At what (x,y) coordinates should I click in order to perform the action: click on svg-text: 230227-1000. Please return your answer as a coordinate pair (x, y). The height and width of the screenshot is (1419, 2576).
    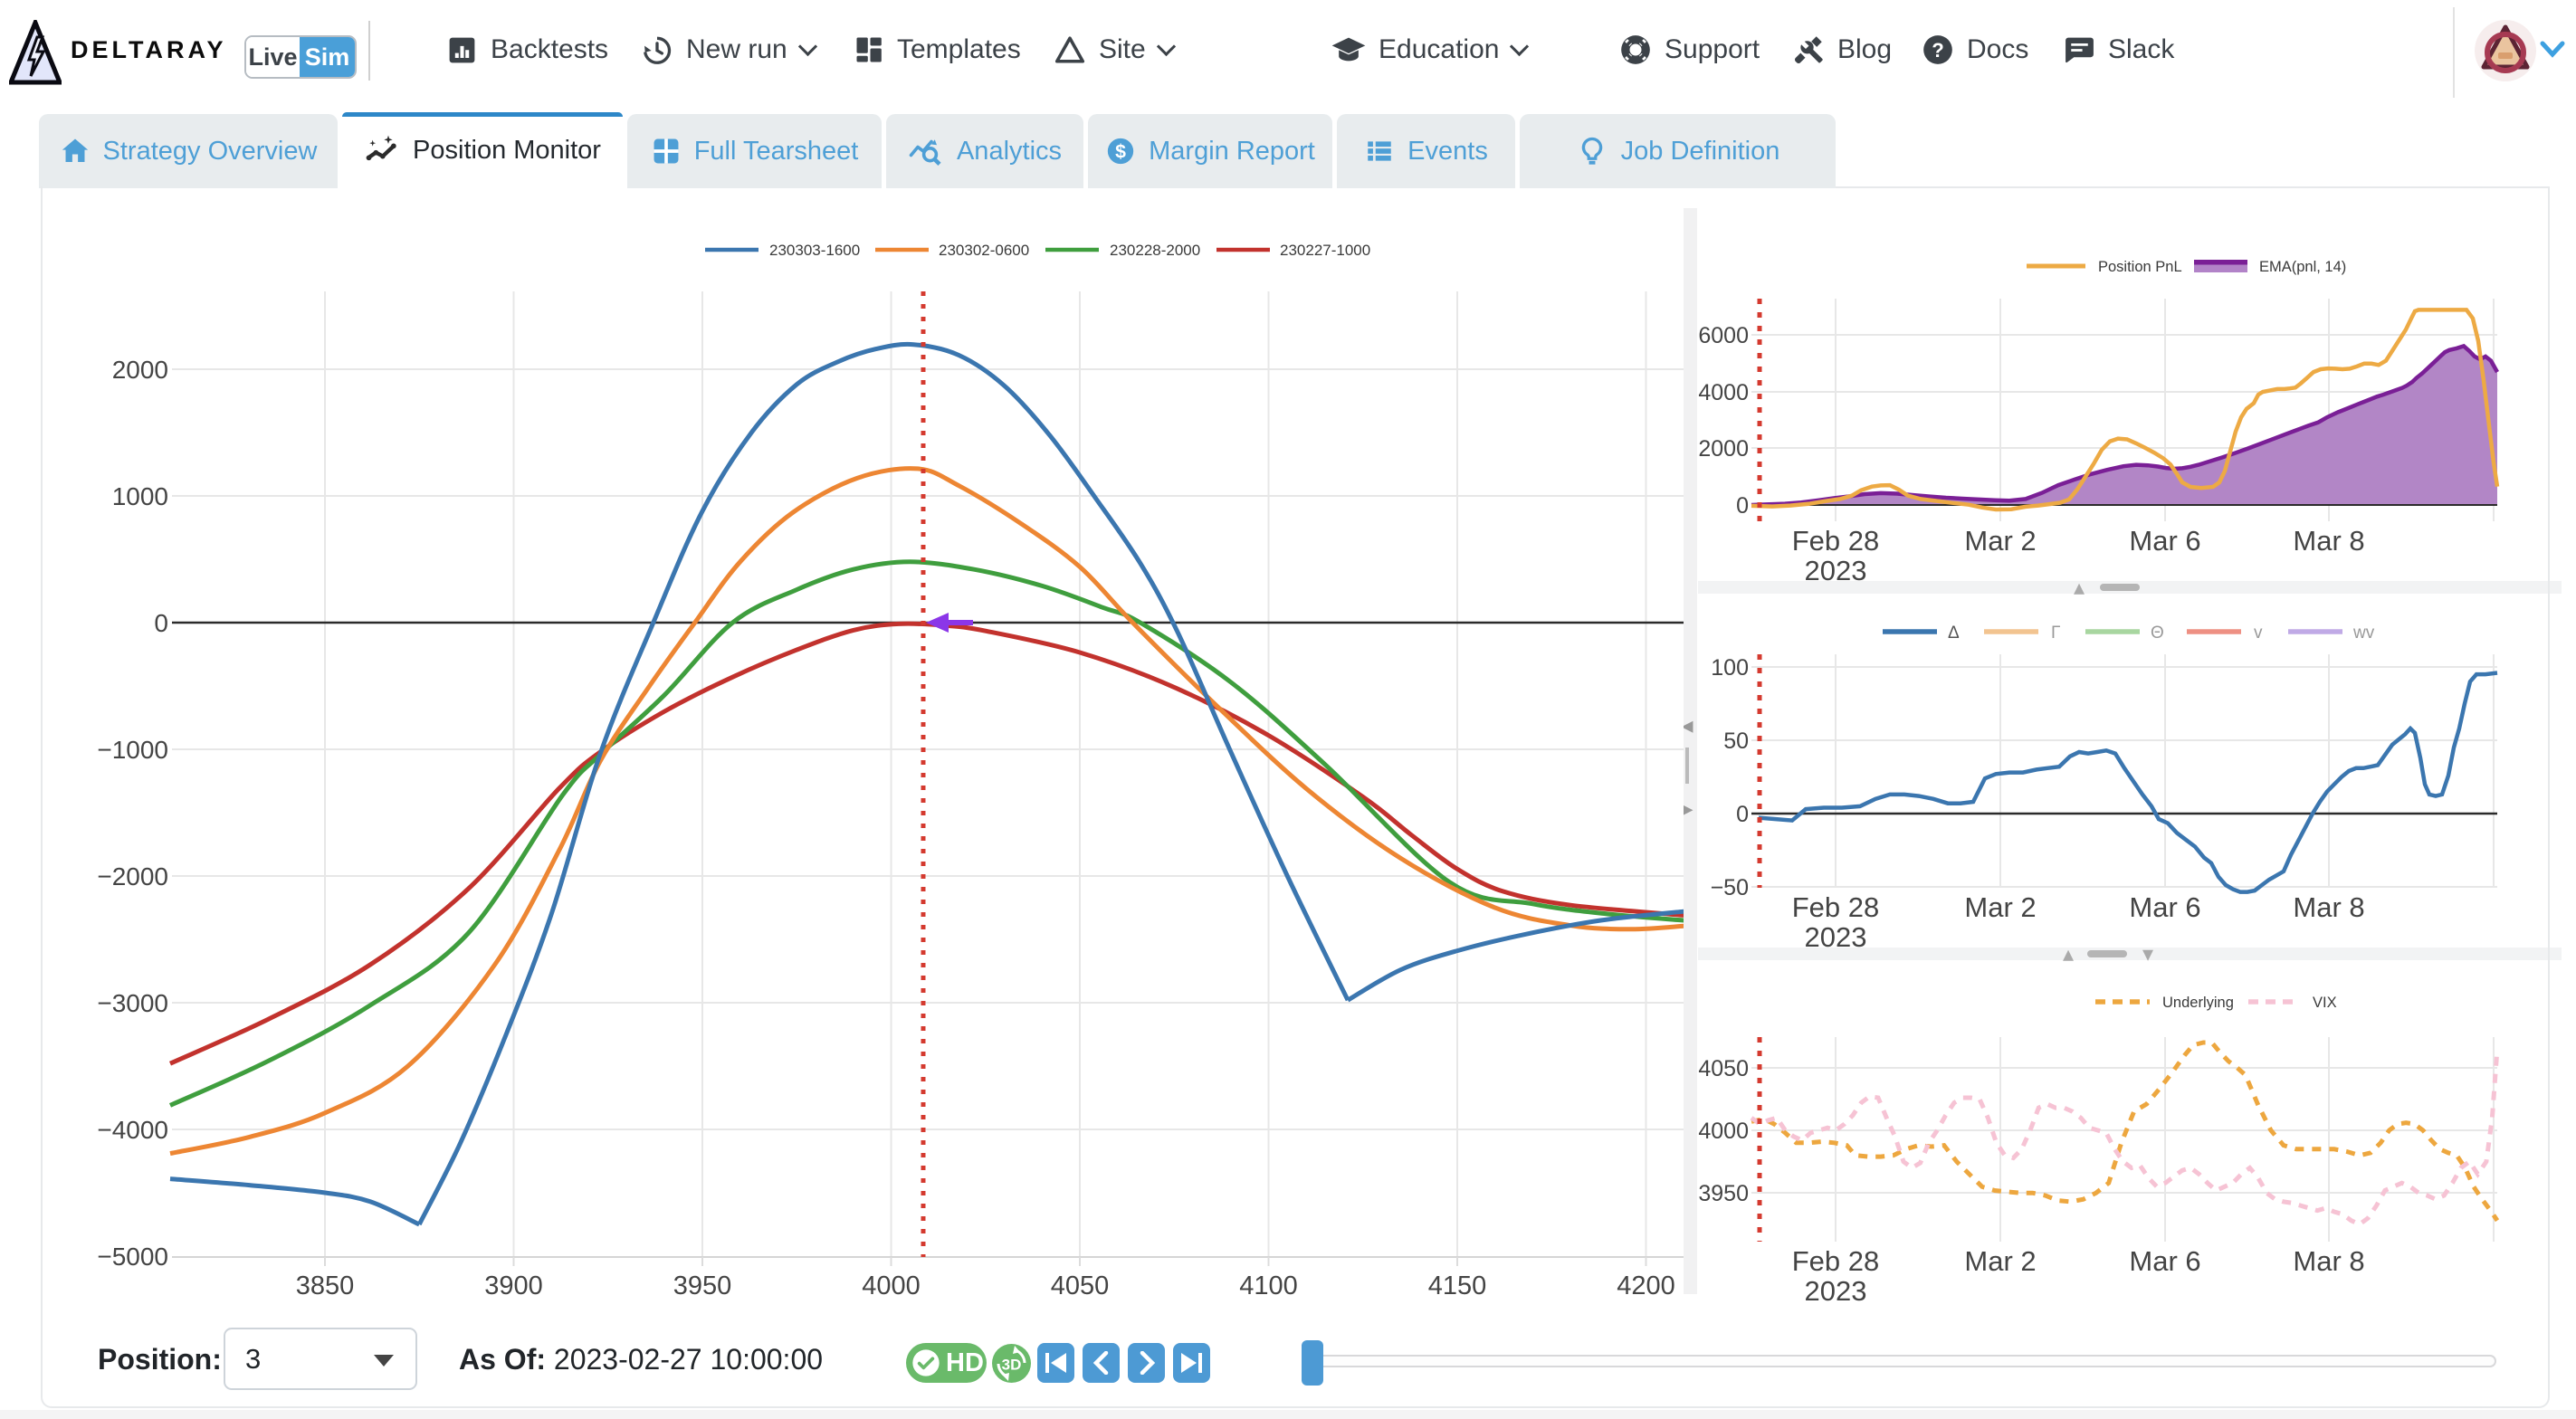
    Looking at the image, I should click on (1325, 250).